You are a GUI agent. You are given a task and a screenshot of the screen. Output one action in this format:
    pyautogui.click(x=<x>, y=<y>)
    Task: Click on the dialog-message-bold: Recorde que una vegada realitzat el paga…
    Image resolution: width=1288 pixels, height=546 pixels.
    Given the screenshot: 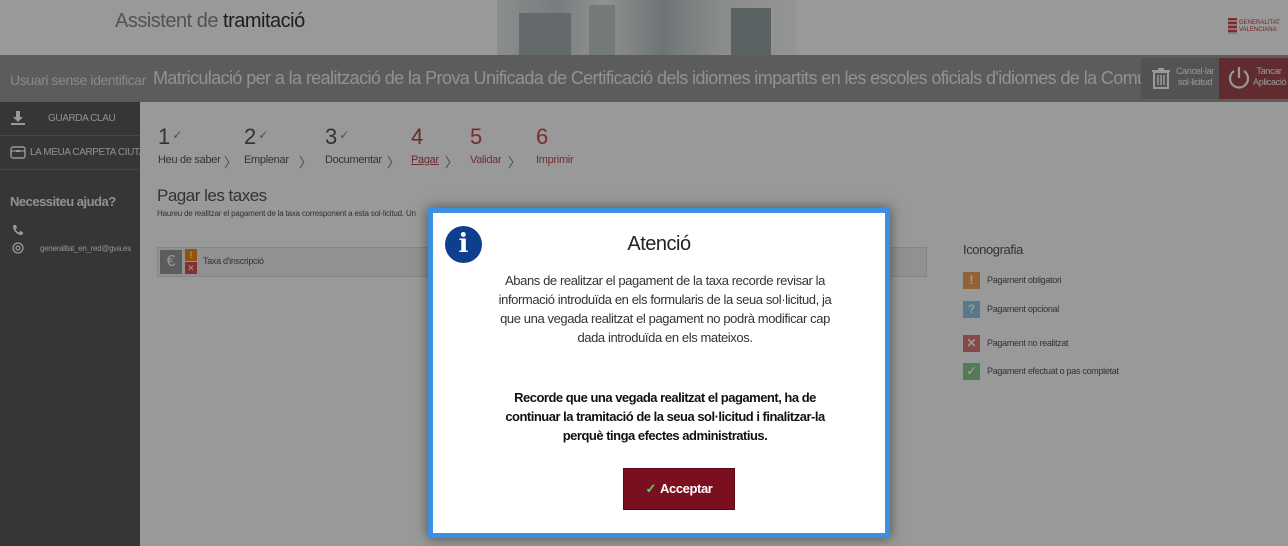 What is the action you would take?
    pyautogui.click(x=665, y=416)
    